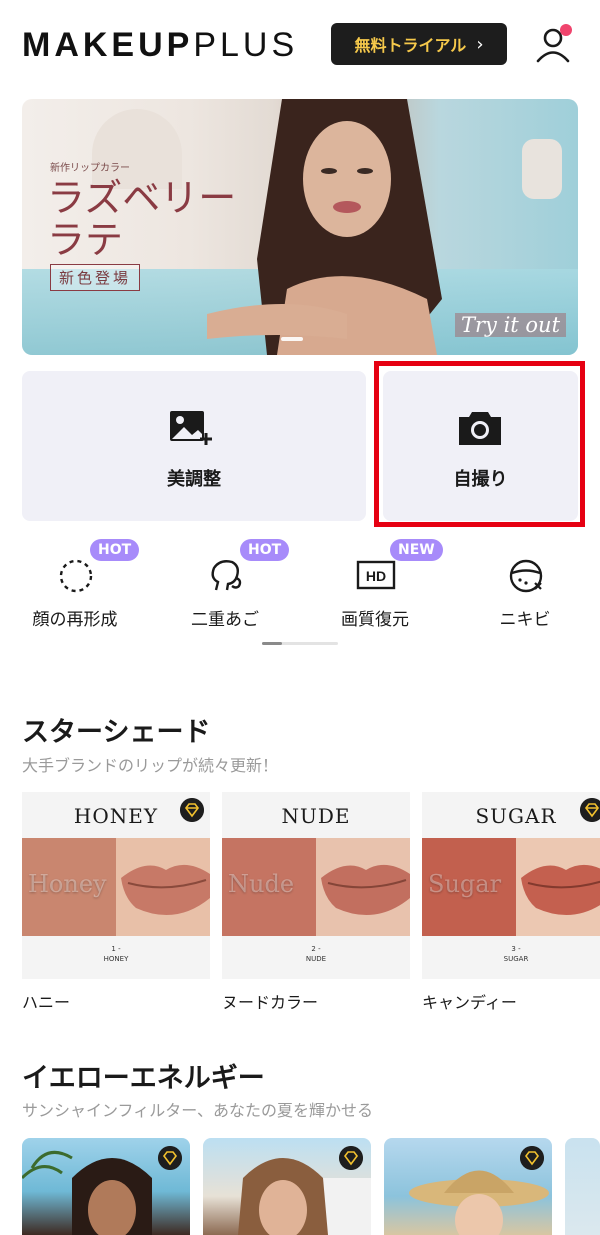 The width and height of the screenshot is (600, 1235). Describe the element at coordinates (511, 325) in the screenshot. I see `banner-cta: Try it out` at that location.